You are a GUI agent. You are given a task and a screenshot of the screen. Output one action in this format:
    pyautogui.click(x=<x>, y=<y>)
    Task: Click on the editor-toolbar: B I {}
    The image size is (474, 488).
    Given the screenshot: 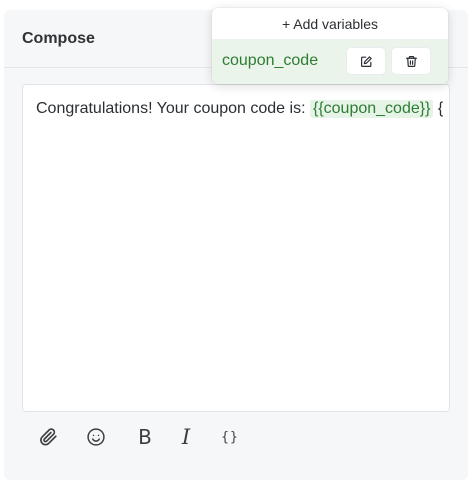 What is the action you would take?
    pyautogui.click(x=236, y=437)
    